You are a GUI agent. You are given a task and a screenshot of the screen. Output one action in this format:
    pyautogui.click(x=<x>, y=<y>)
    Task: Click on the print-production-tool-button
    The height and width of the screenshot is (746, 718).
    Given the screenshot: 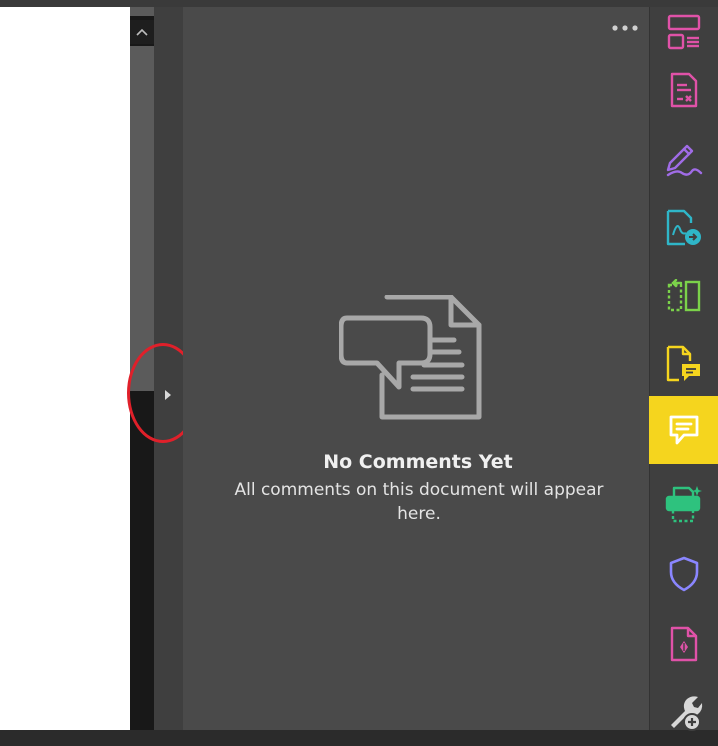 What is the action you would take?
    pyautogui.click(x=683, y=504)
    